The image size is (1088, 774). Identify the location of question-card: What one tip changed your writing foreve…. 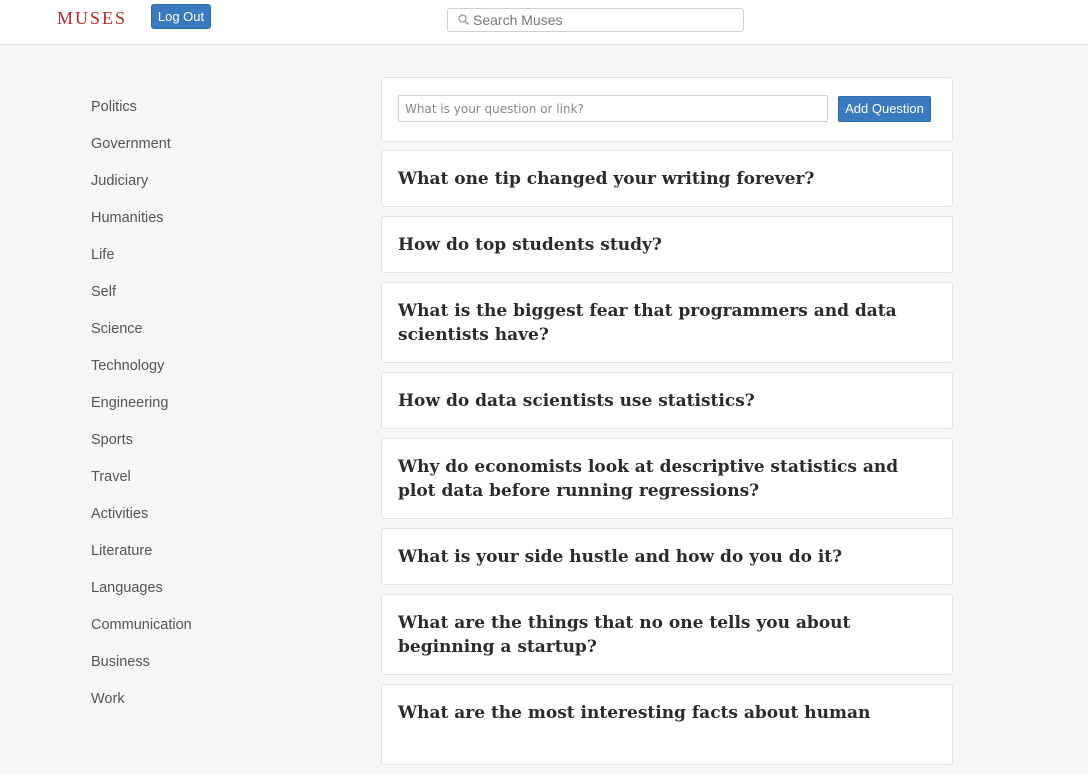
(667, 178).